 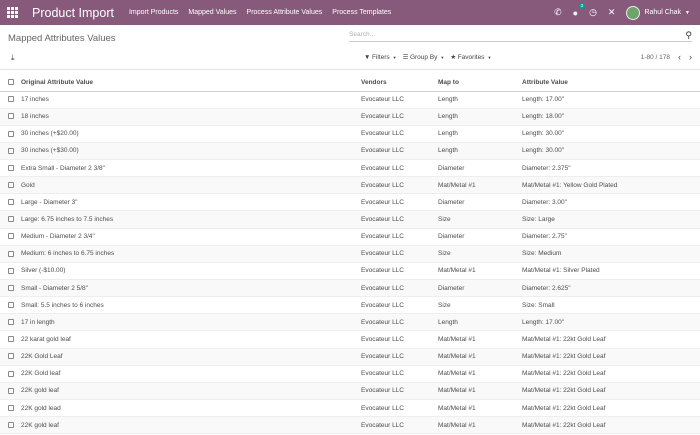 What do you see at coordinates (12, 12) in the screenshot?
I see `apps-menu-icon` at bounding box center [12, 12].